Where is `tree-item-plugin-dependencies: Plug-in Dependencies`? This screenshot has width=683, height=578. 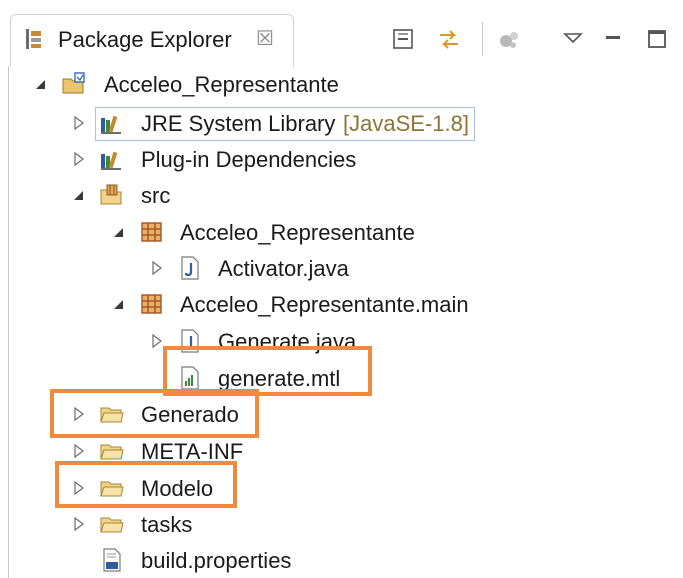
tree-item-plugin-dependencies: Plug-in Dependencies is located at coordinates (341, 160).